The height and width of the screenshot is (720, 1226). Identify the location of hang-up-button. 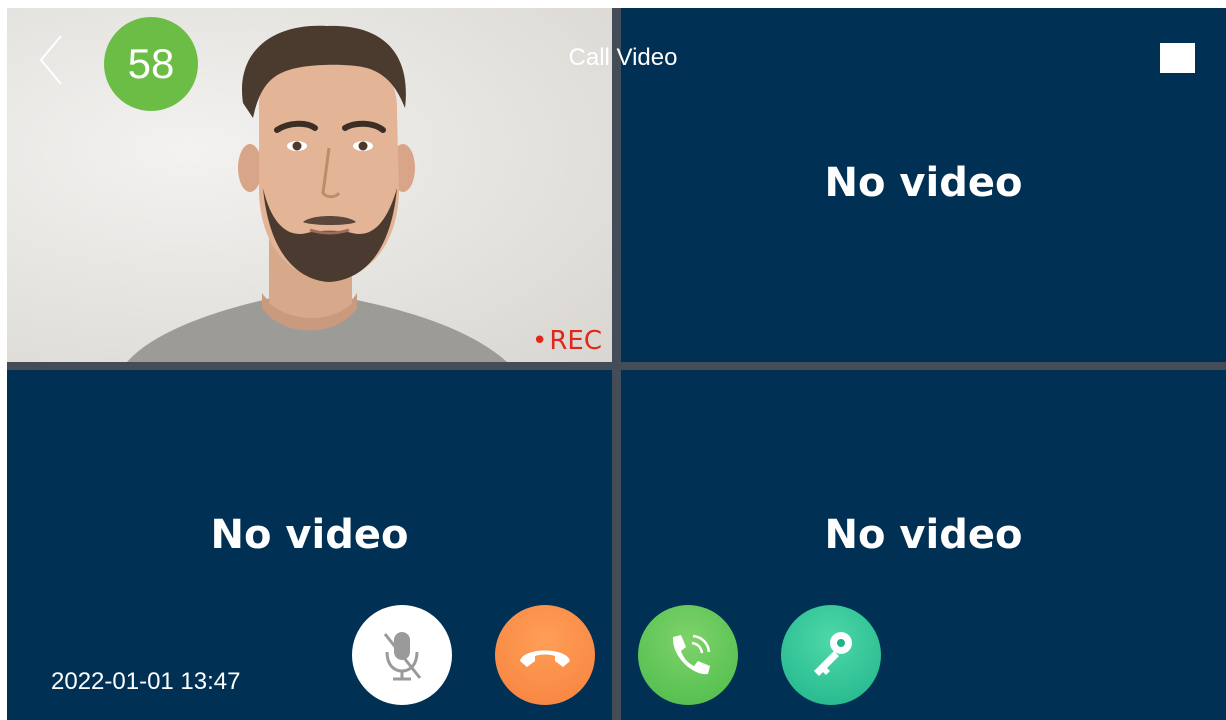
(545, 655).